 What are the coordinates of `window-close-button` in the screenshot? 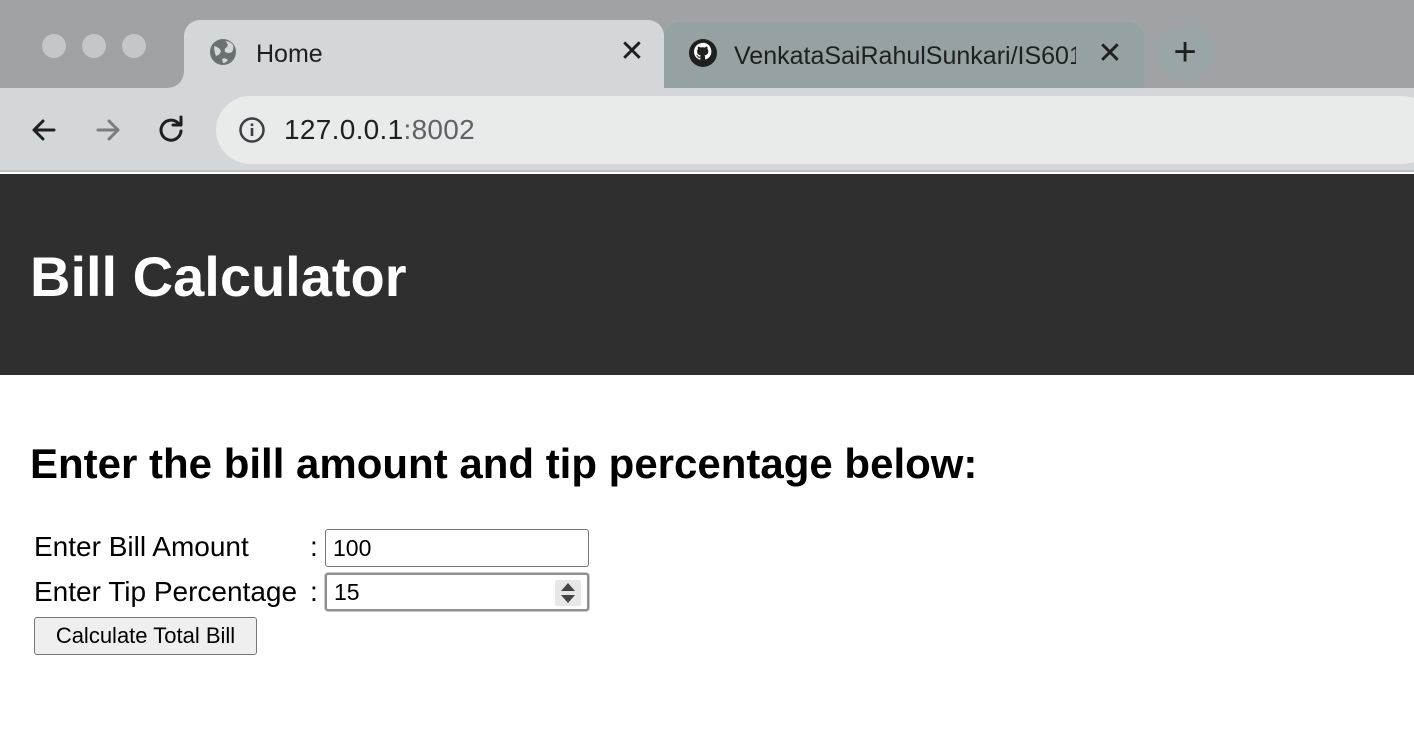 It's located at (54, 46).